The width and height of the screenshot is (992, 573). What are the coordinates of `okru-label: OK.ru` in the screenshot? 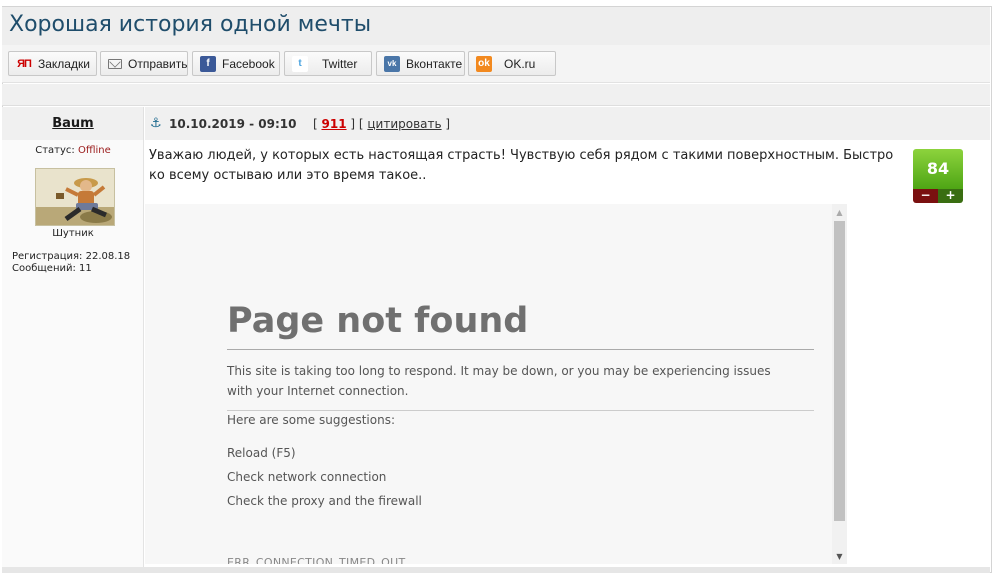 It's located at (520, 63).